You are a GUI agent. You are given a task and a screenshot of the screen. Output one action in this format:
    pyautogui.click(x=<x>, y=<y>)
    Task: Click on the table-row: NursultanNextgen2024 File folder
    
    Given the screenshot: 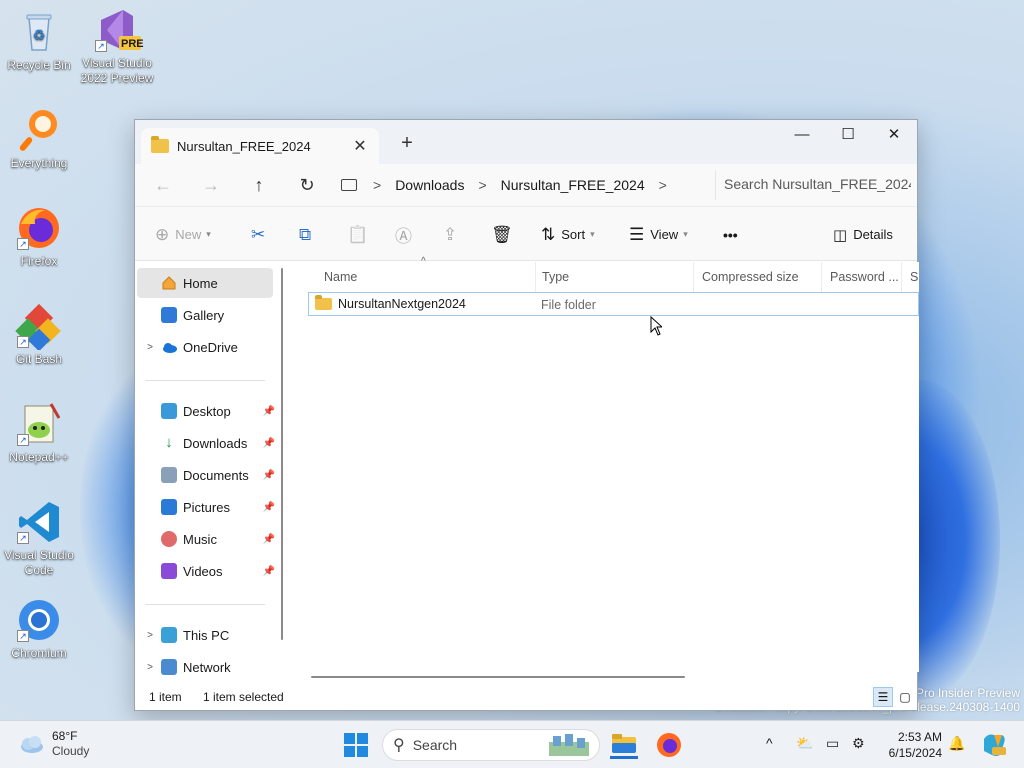 What is the action you would take?
    pyautogui.click(x=613, y=304)
    